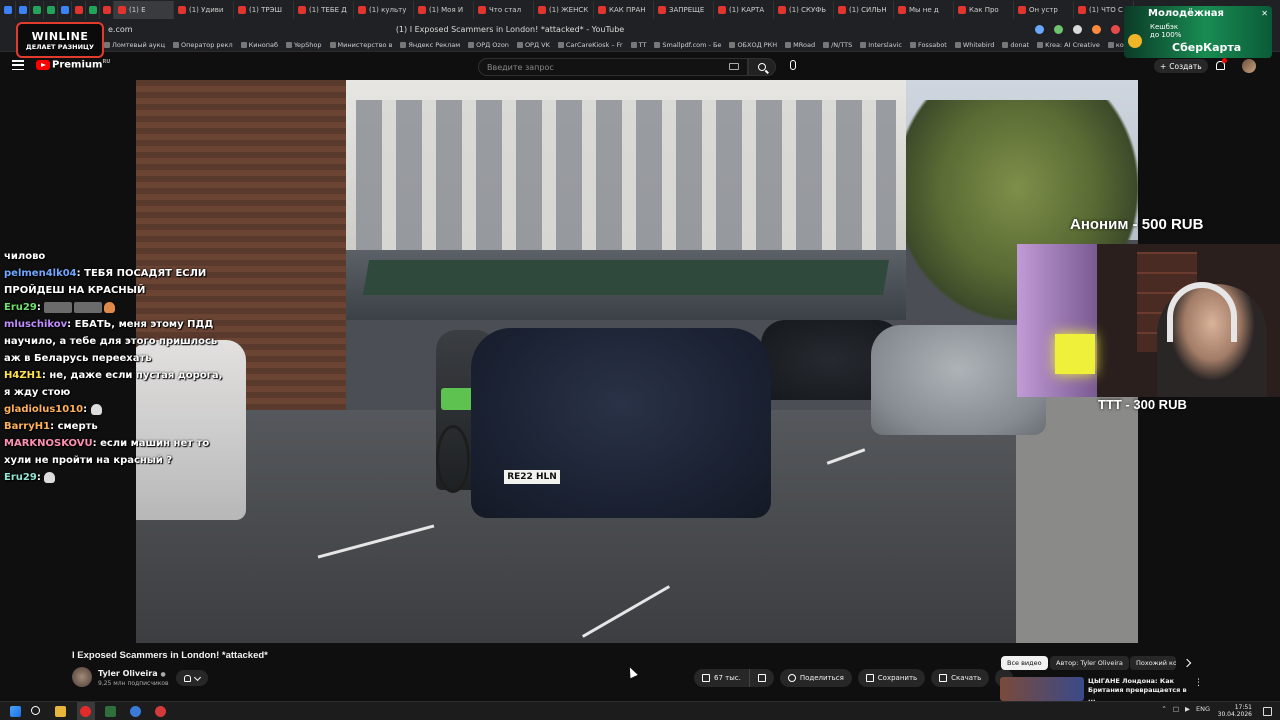  I want to click on browser-tab: (1) культу, so click(384, 10).